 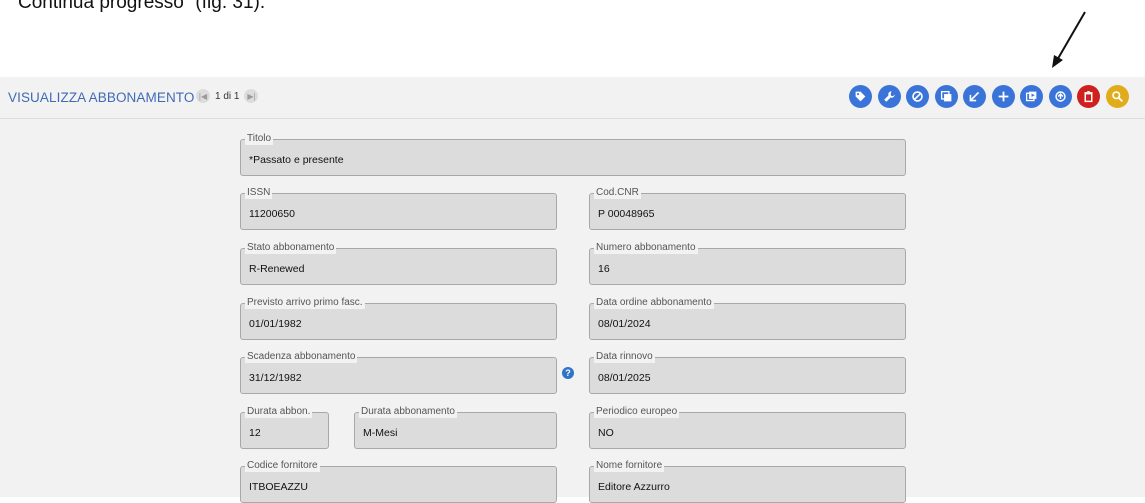 What do you see at coordinates (203, 96) in the screenshot?
I see `first-record-button: |◀` at bounding box center [203, 96].